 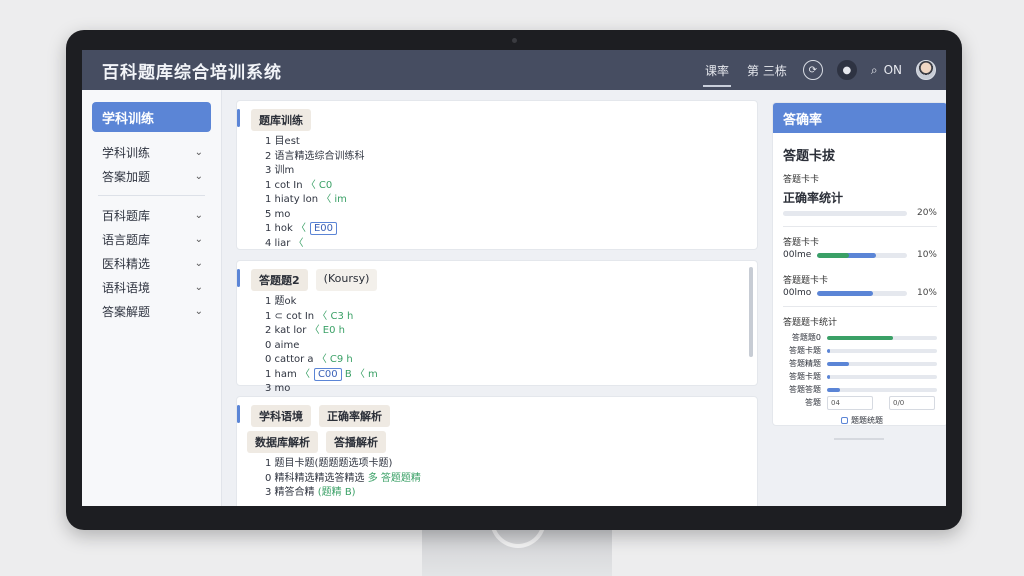 What do you see at coordinates (499, 280) in the screenshot?
I see `card-header: 答题题2 (Koursy)` at bounding box center [499, 280].